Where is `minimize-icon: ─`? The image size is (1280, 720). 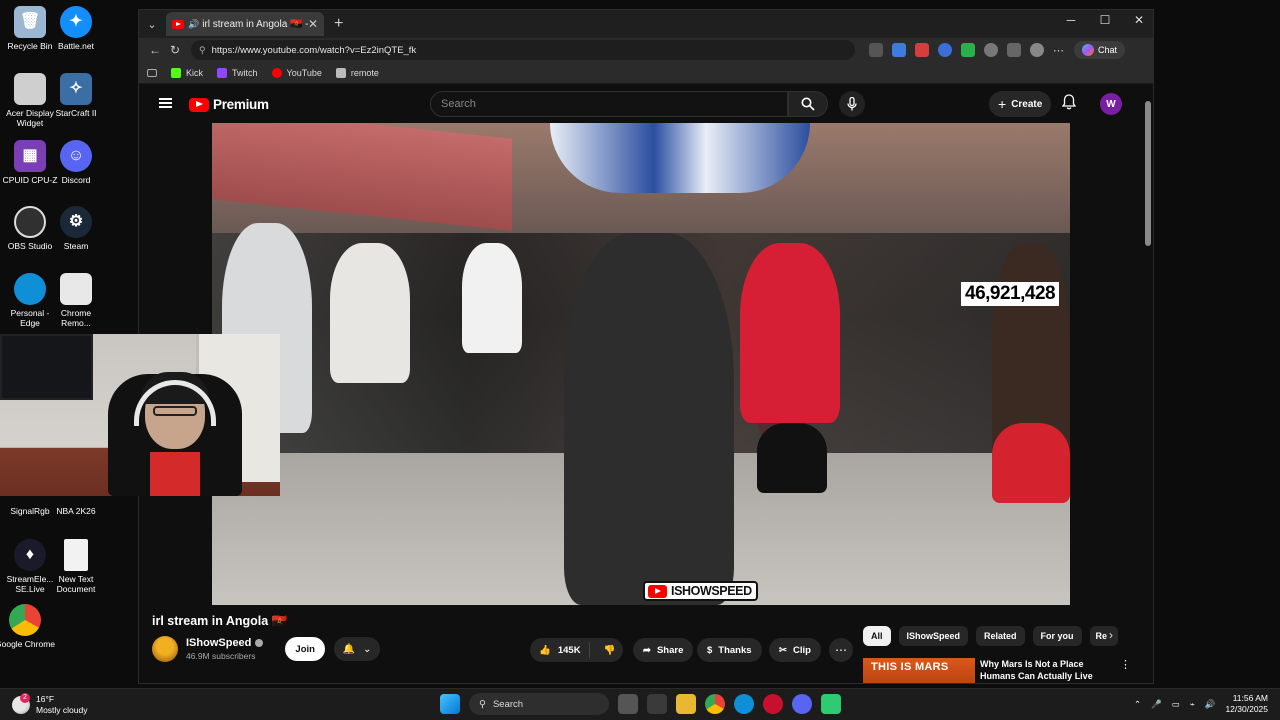
minimize-icon: ─ is located at coordinates (1071, 20).